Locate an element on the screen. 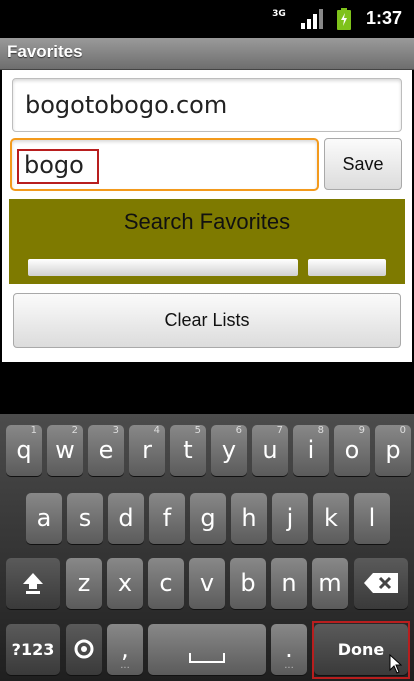  key-u: 7u is located at coordinates (270, 450).